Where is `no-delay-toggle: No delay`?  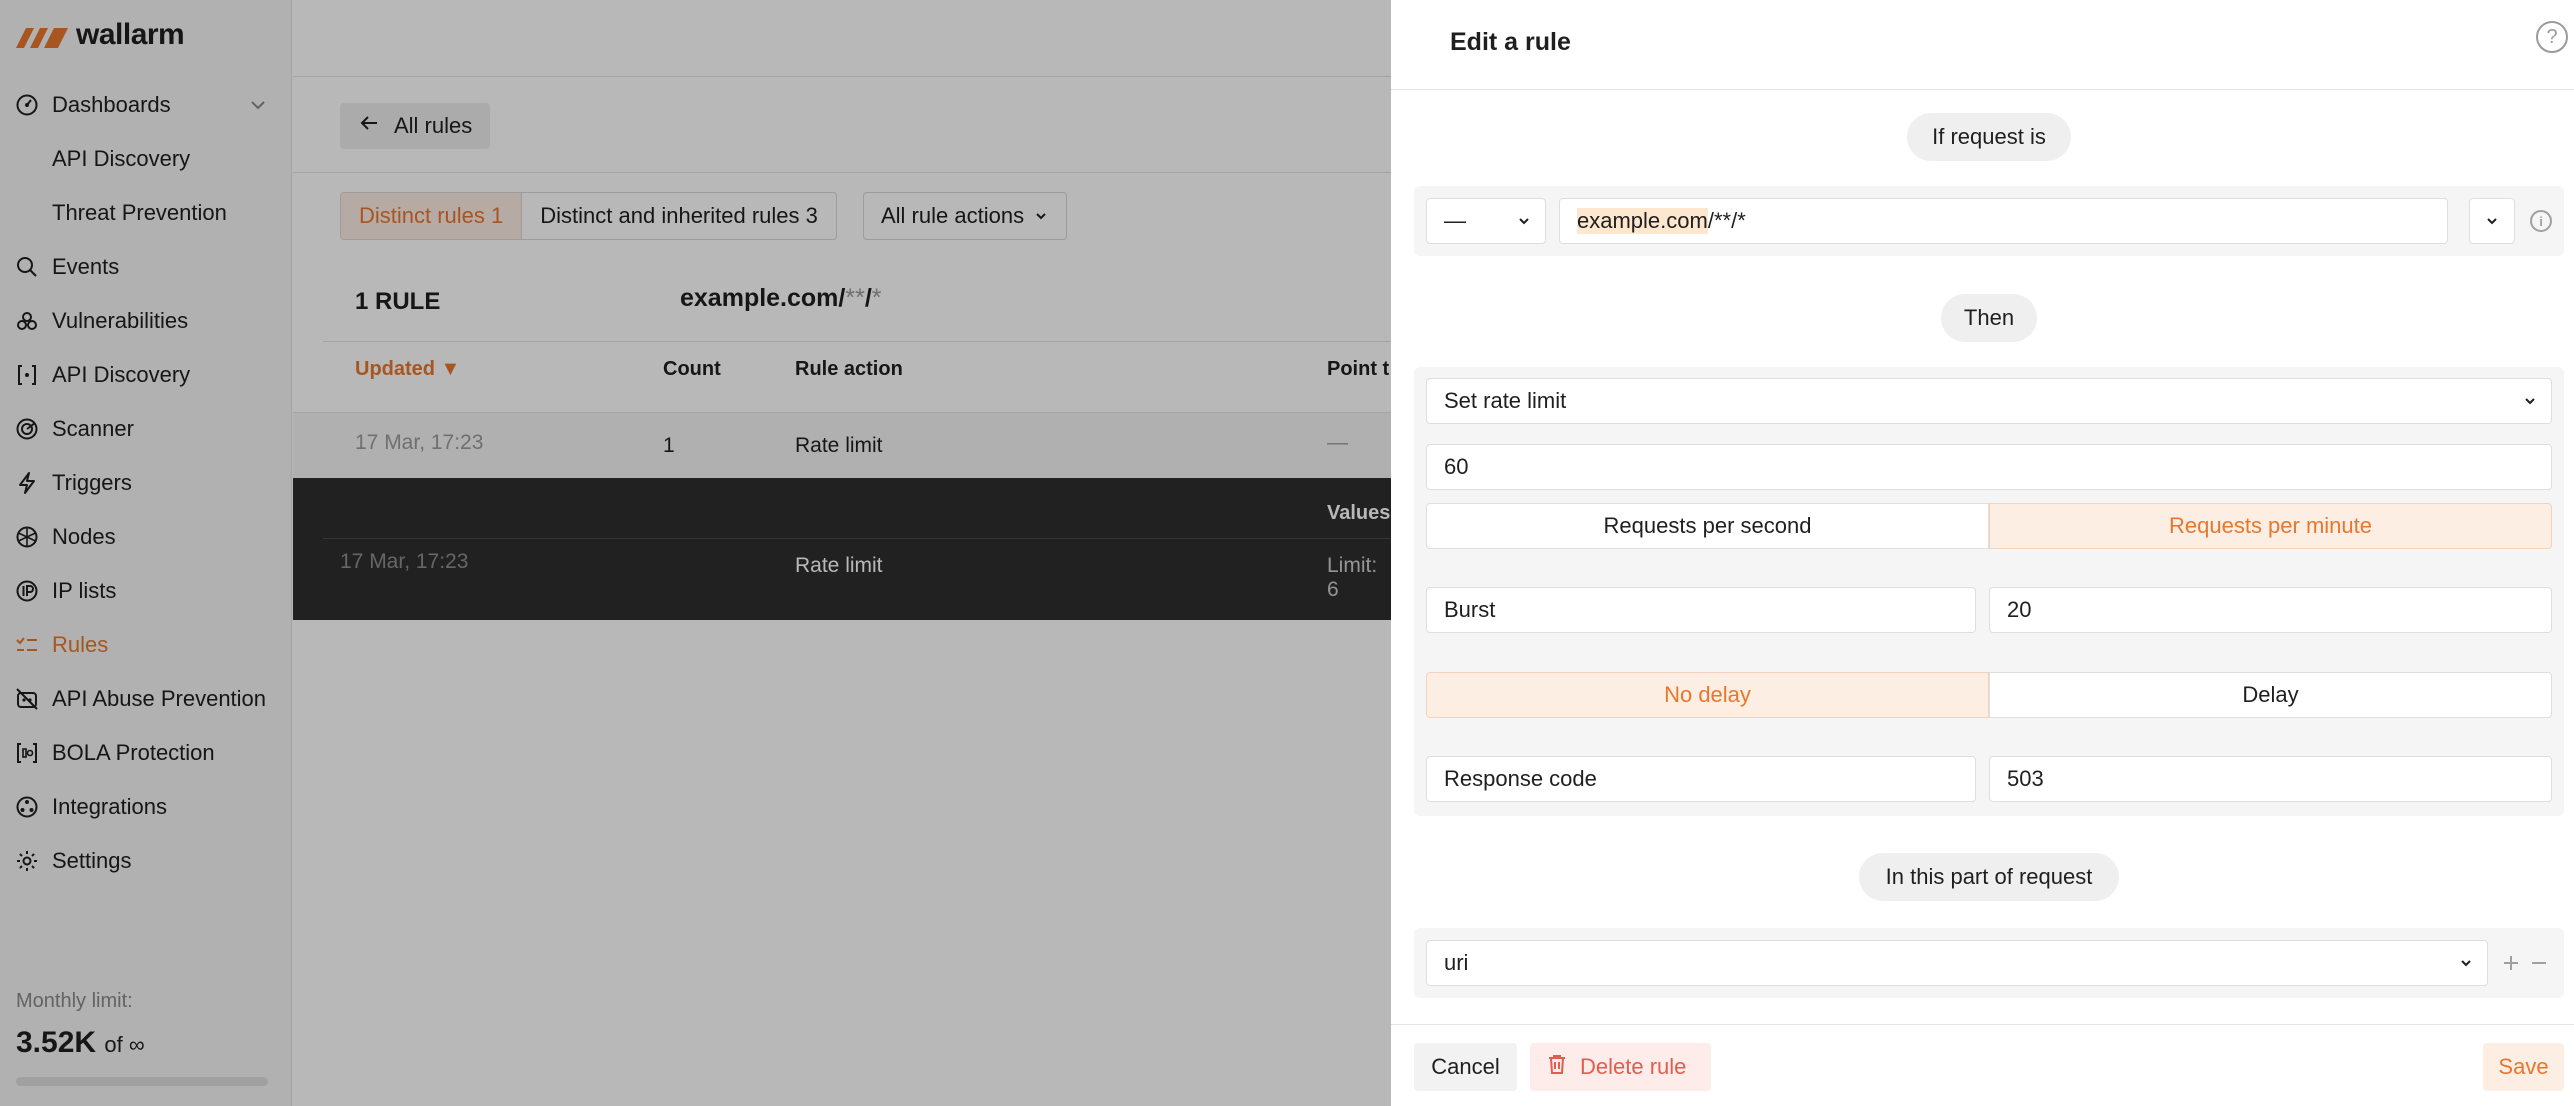 no-delay-toggle: No delay is located at coordinates (1707, 695).